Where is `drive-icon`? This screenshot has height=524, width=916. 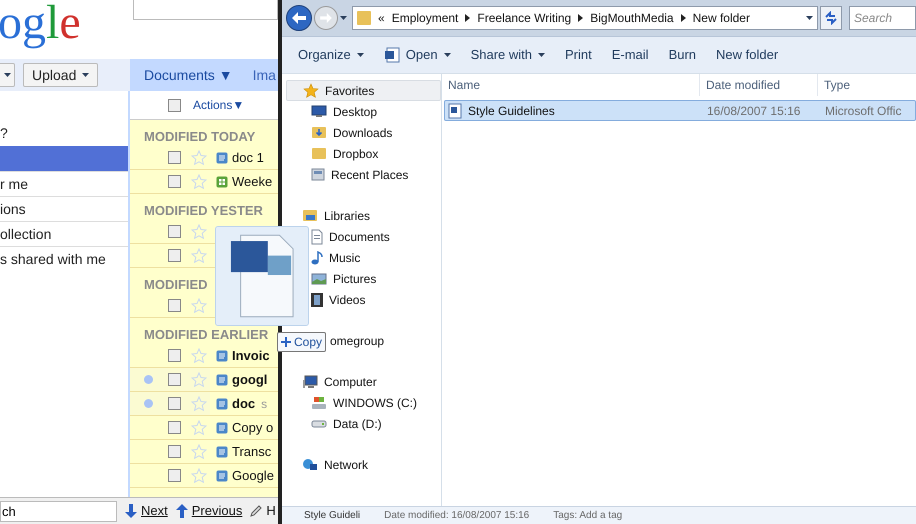
drive-icon is located at coordinates (319, 424).